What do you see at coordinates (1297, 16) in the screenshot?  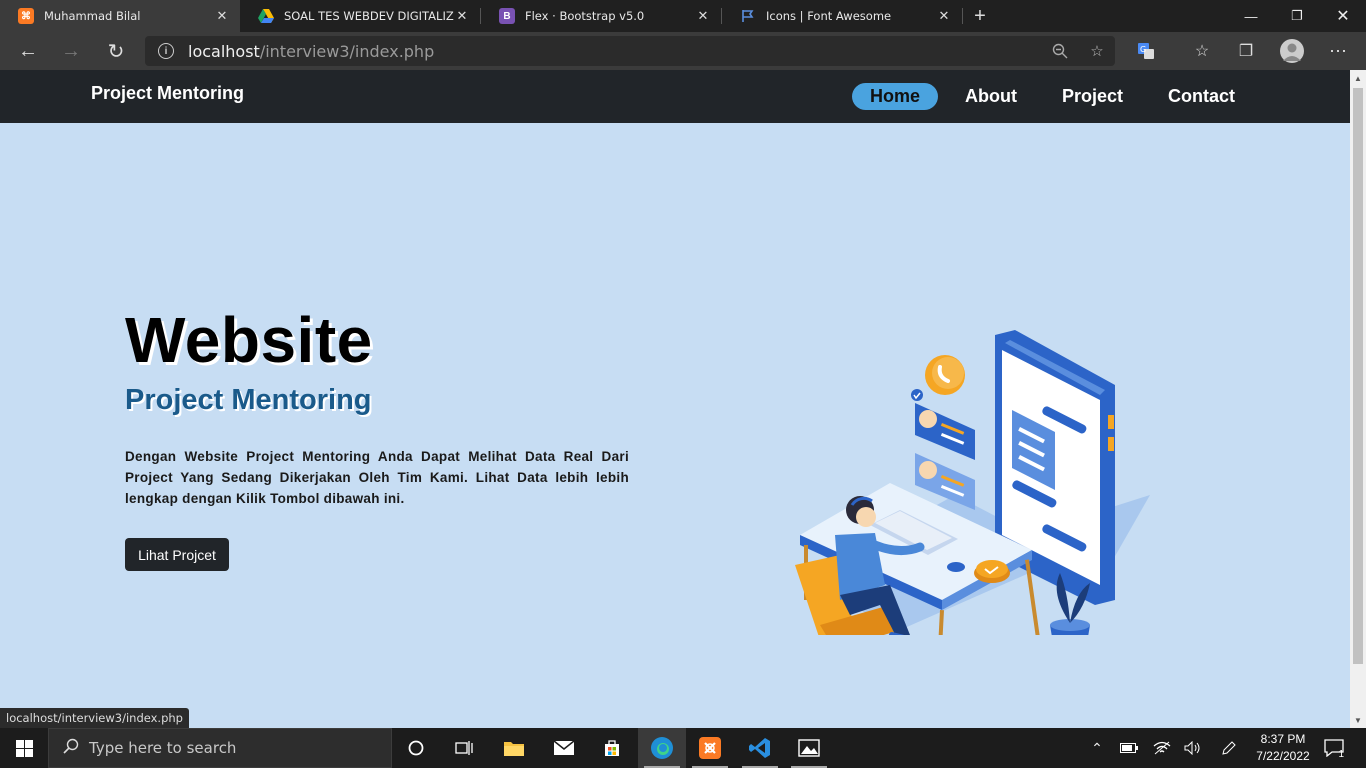 I see `restore-button: ❐` at bounding box center [1297, 16].